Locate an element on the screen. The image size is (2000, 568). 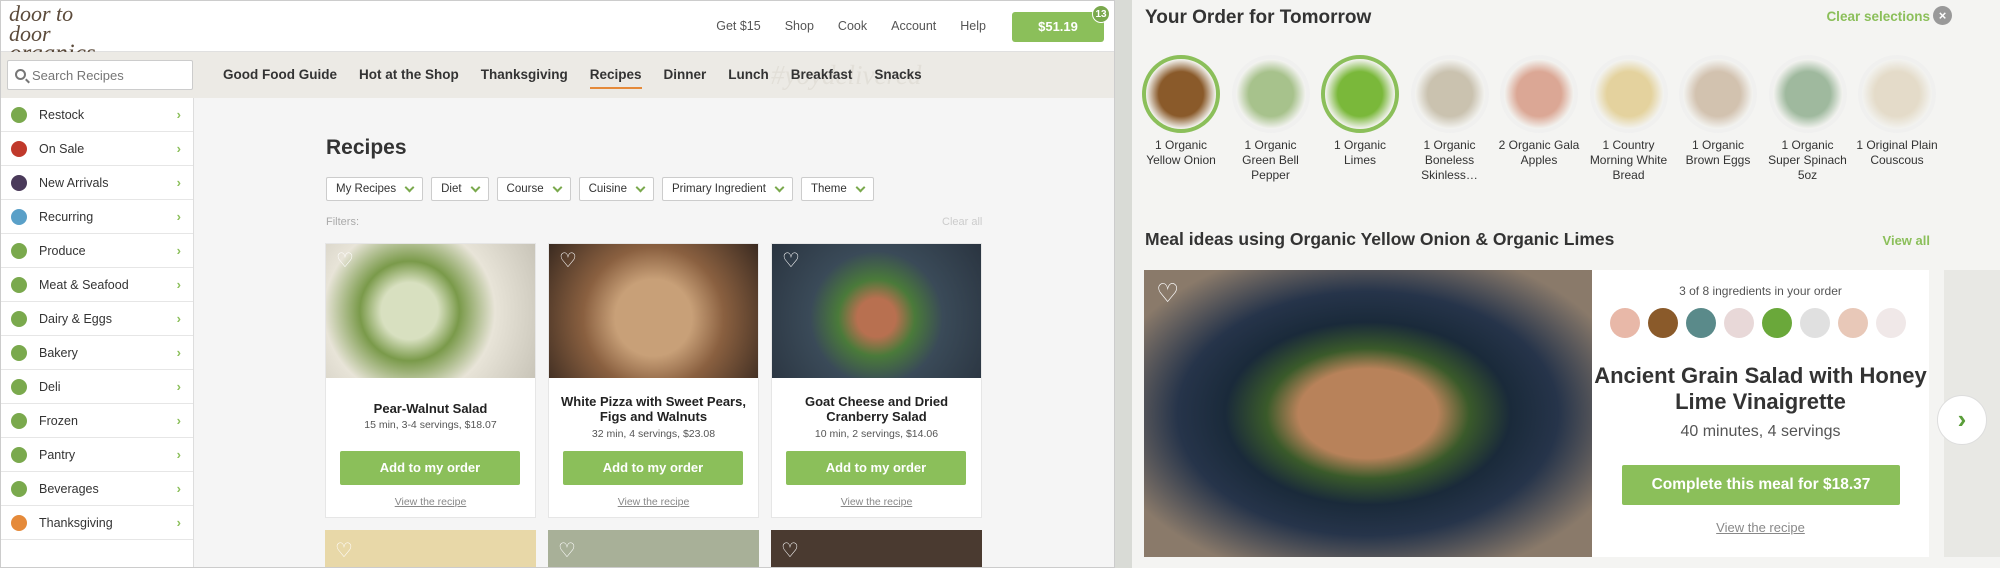
sidebar-item-label: Pantry is located at coordinates (57, 454).